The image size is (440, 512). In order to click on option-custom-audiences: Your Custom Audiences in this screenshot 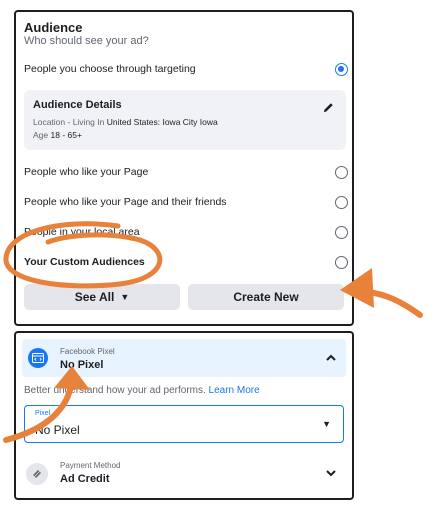, I will do `click(186, 262)`.